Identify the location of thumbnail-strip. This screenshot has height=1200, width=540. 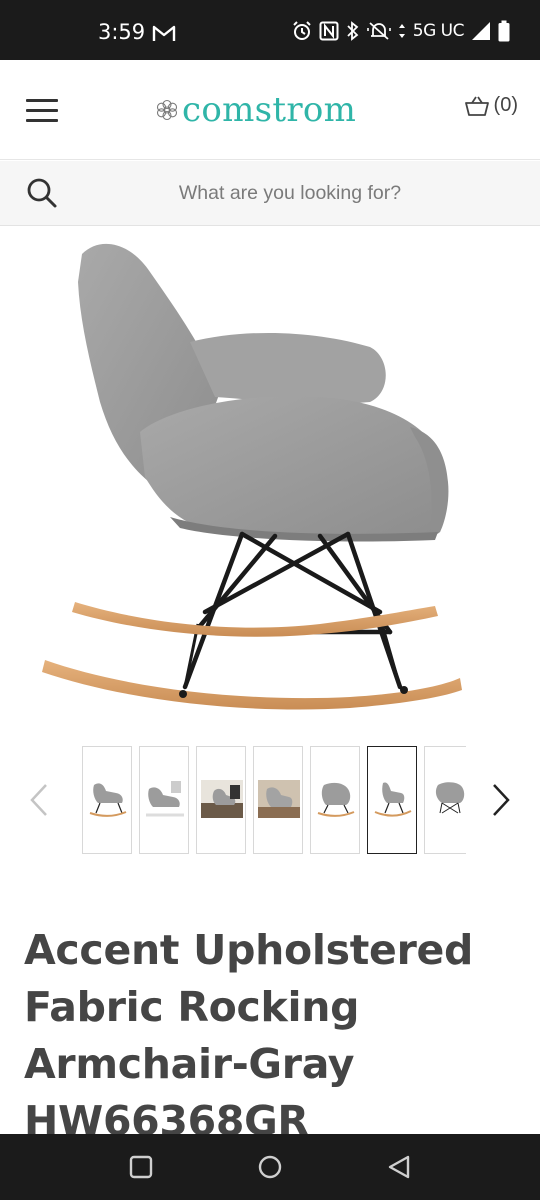
(270, 800).